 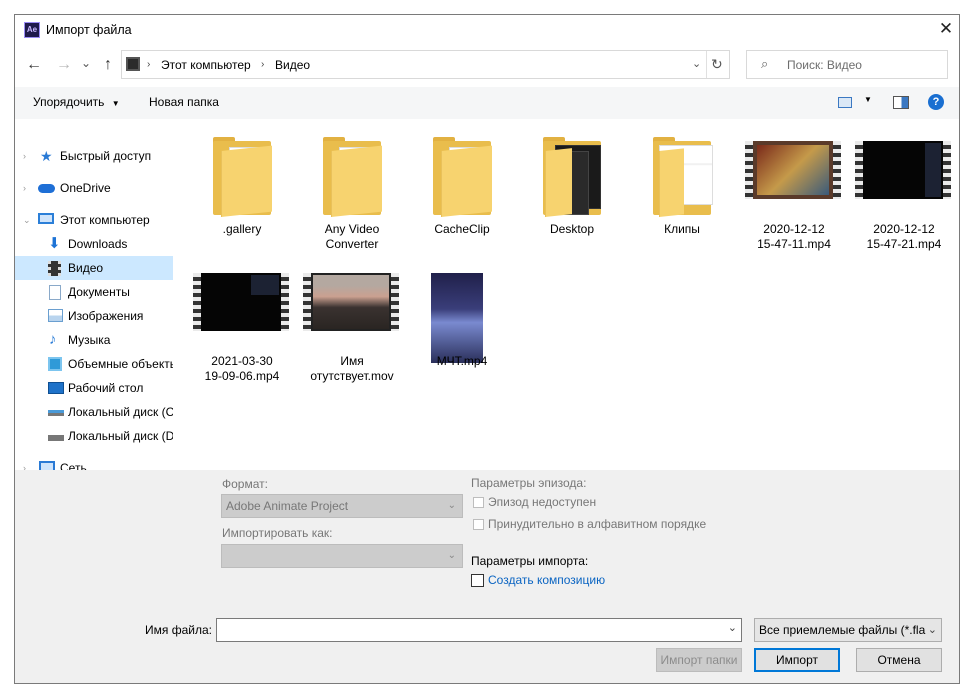 I want to click on up-icon: ↑, so click(x=108, y=65).